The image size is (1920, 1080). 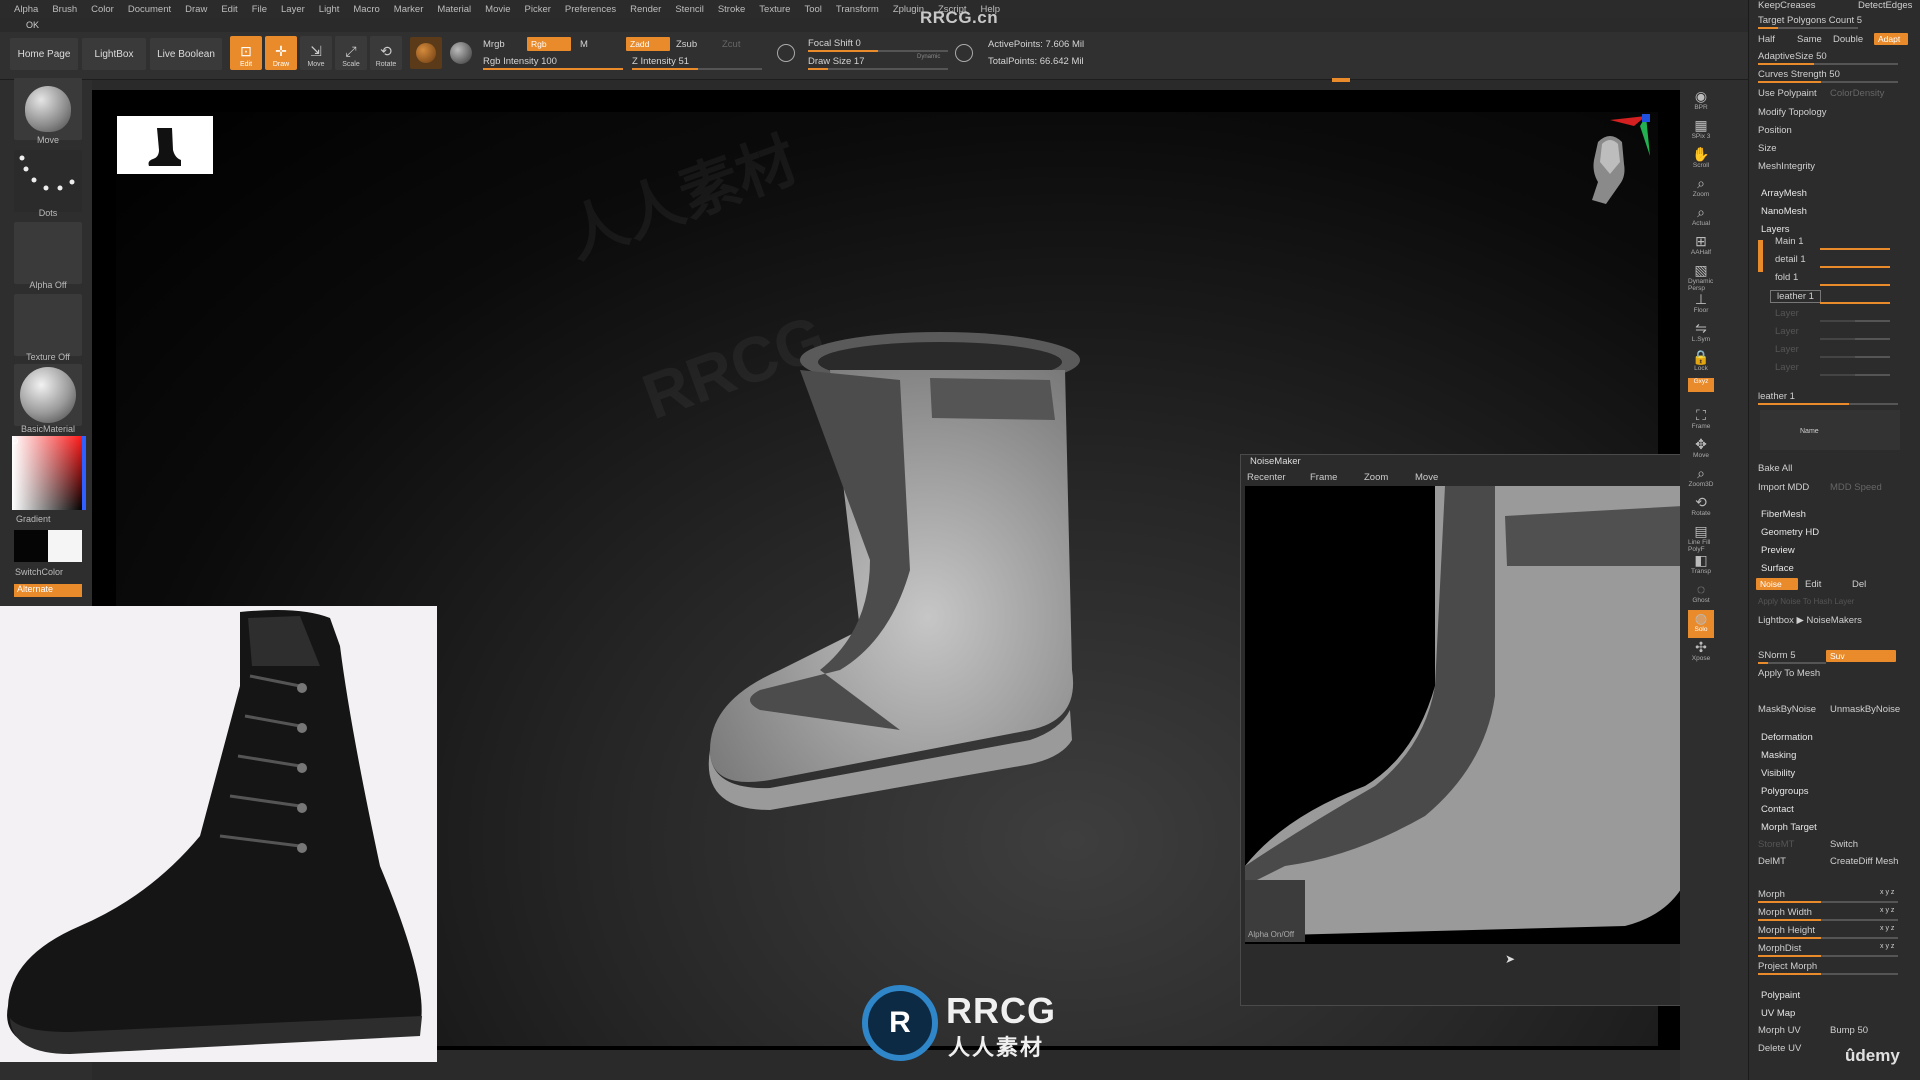 What do you see at coordinates (786, 53) in the screenshot?
I see `focal-shift-icon` at bounding box center [786, 53].